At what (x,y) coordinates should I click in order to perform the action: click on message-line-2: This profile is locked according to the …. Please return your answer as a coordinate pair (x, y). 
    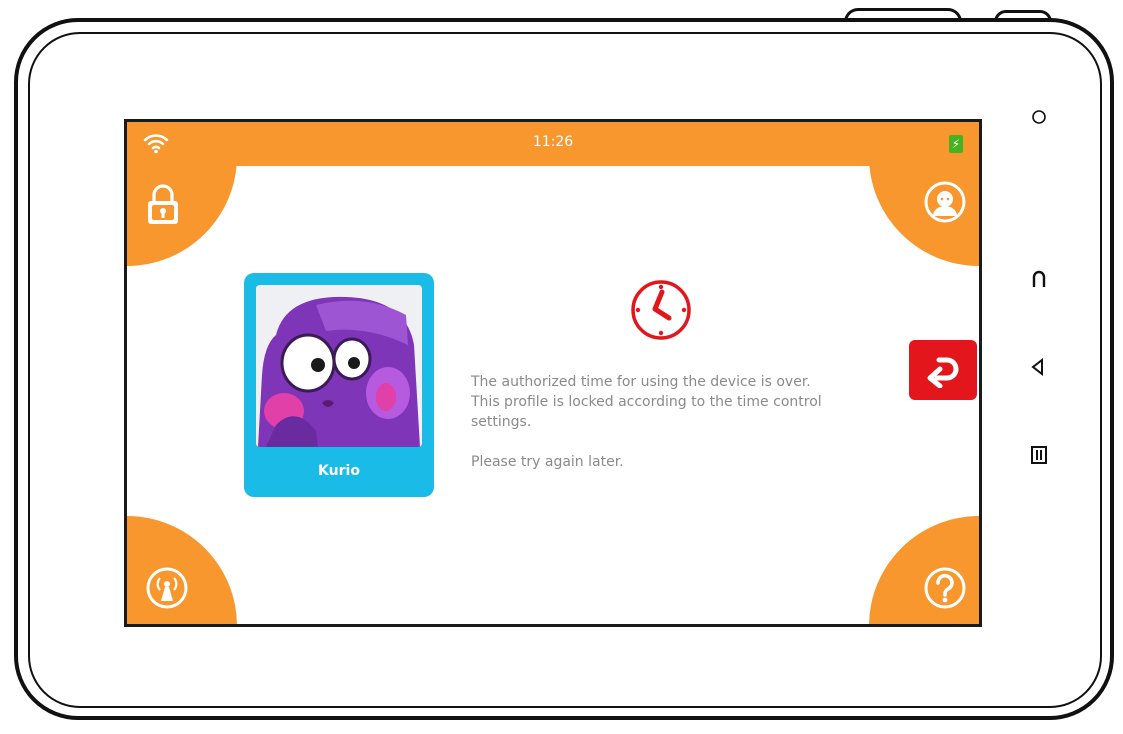
    Looking at the image, I should click on (646, 402).